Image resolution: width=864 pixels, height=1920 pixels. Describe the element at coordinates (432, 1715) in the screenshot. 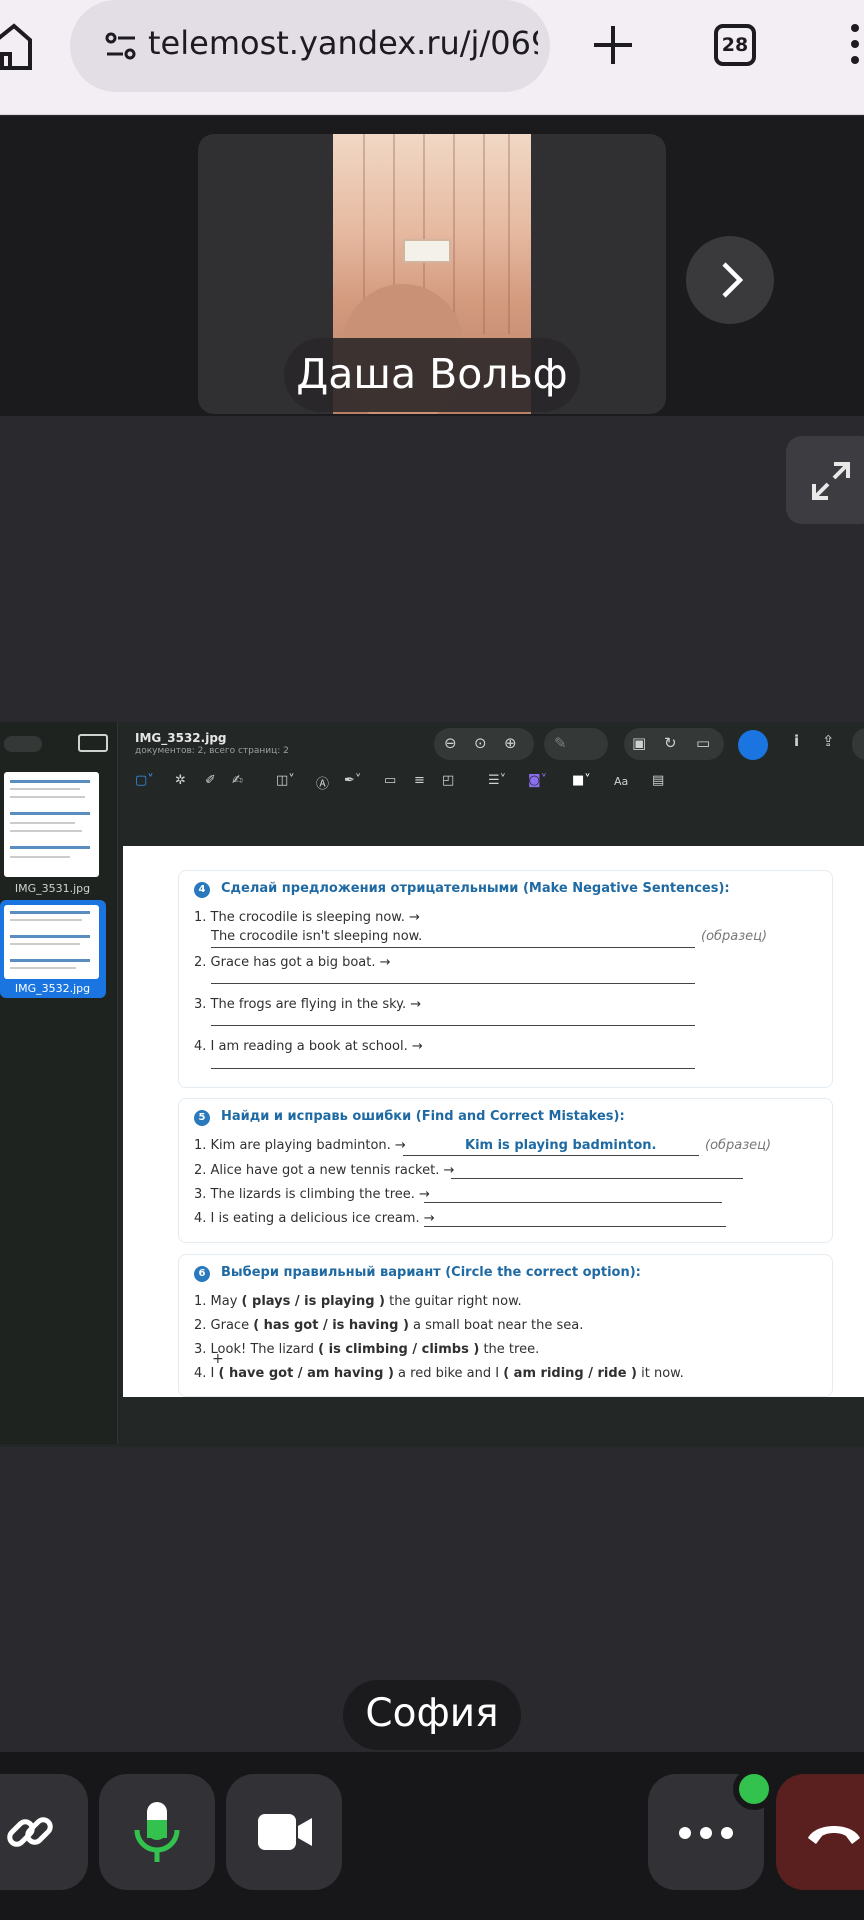

I see `active-speaker-name: София` at that location.